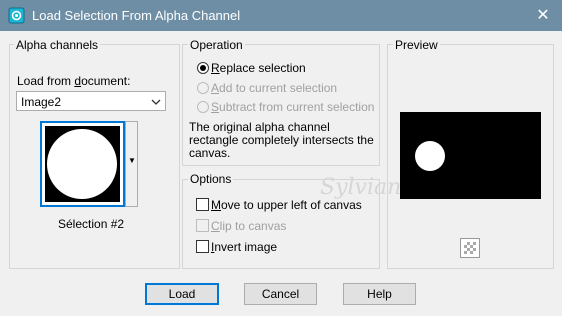  Describe the element at coordinates (244, 247) in the screenshot. I see `invert-image-label: Invert image` at that location.